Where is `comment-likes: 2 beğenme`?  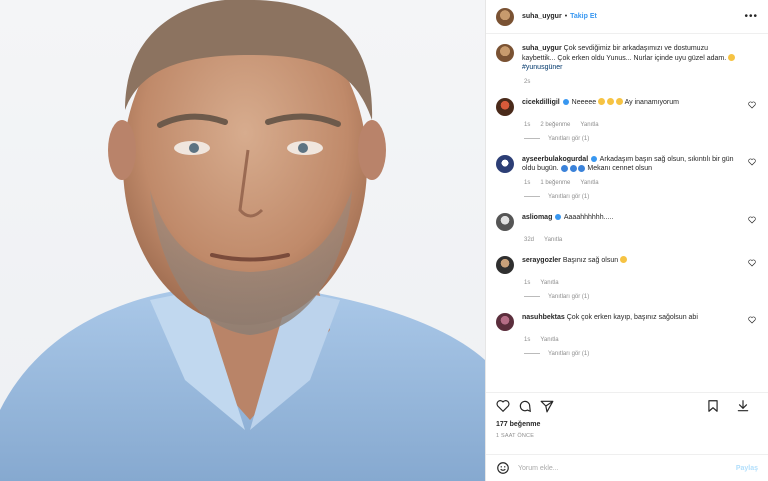 comment-likes: 2 beğenme is located at coordinates (555, 125).